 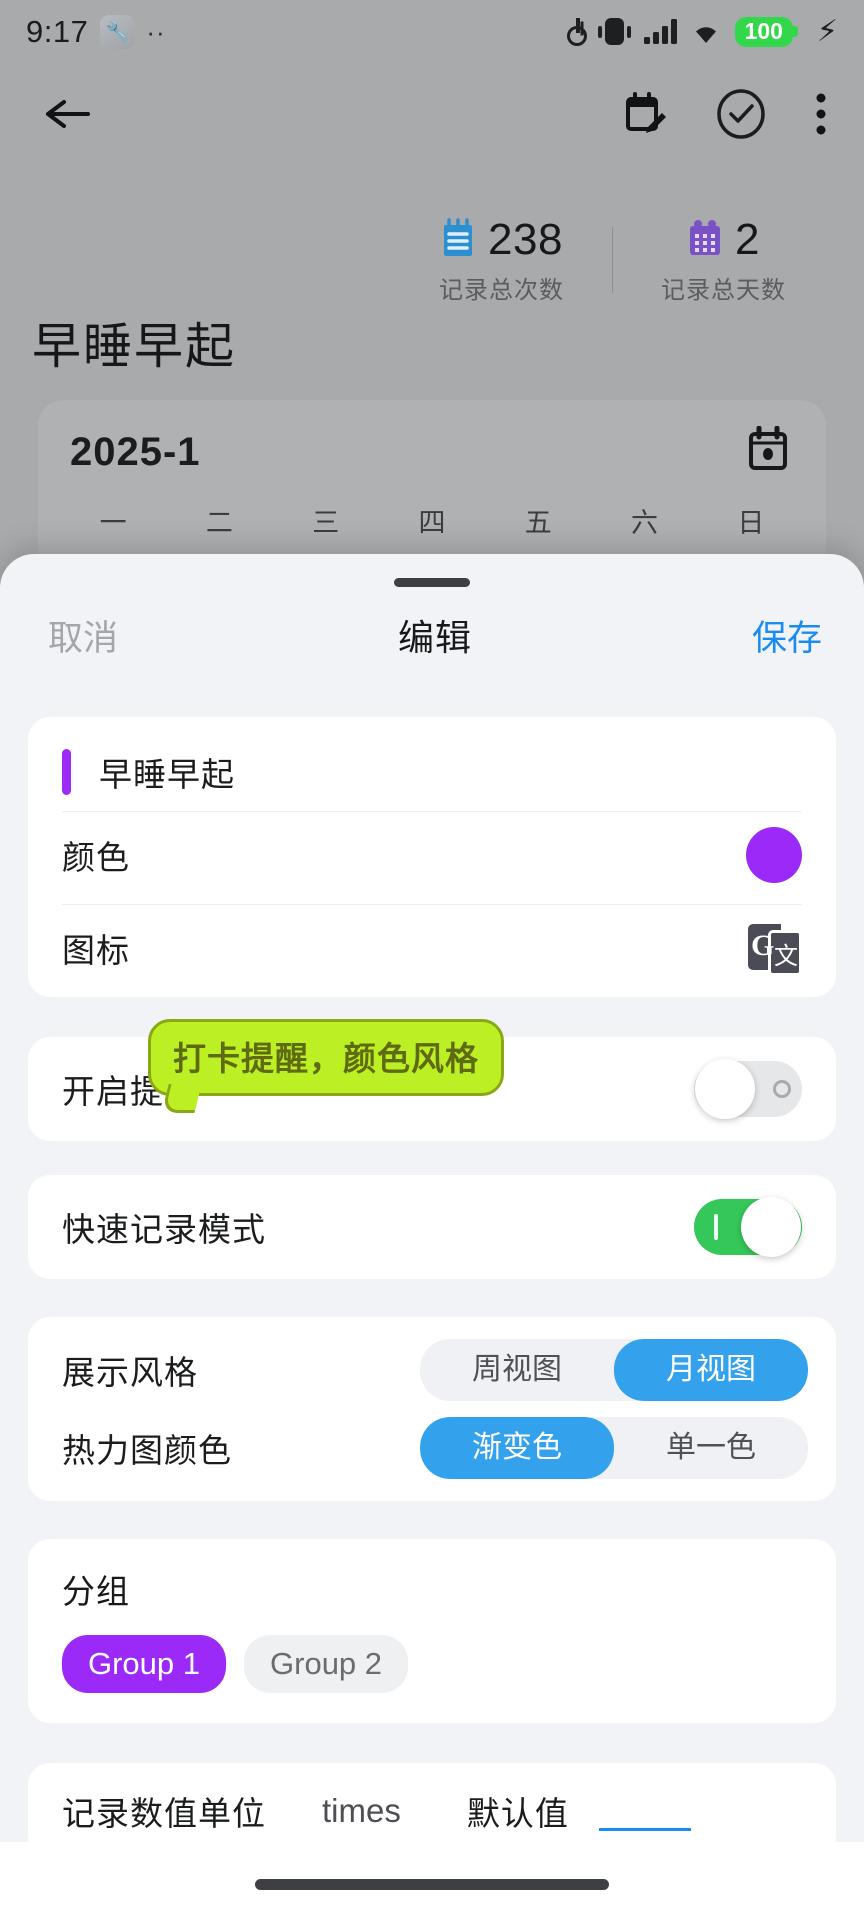 I want to click on heatmap-color-row: 热力图颜色 渐变色 单一色, so click(x=432, y=1448).